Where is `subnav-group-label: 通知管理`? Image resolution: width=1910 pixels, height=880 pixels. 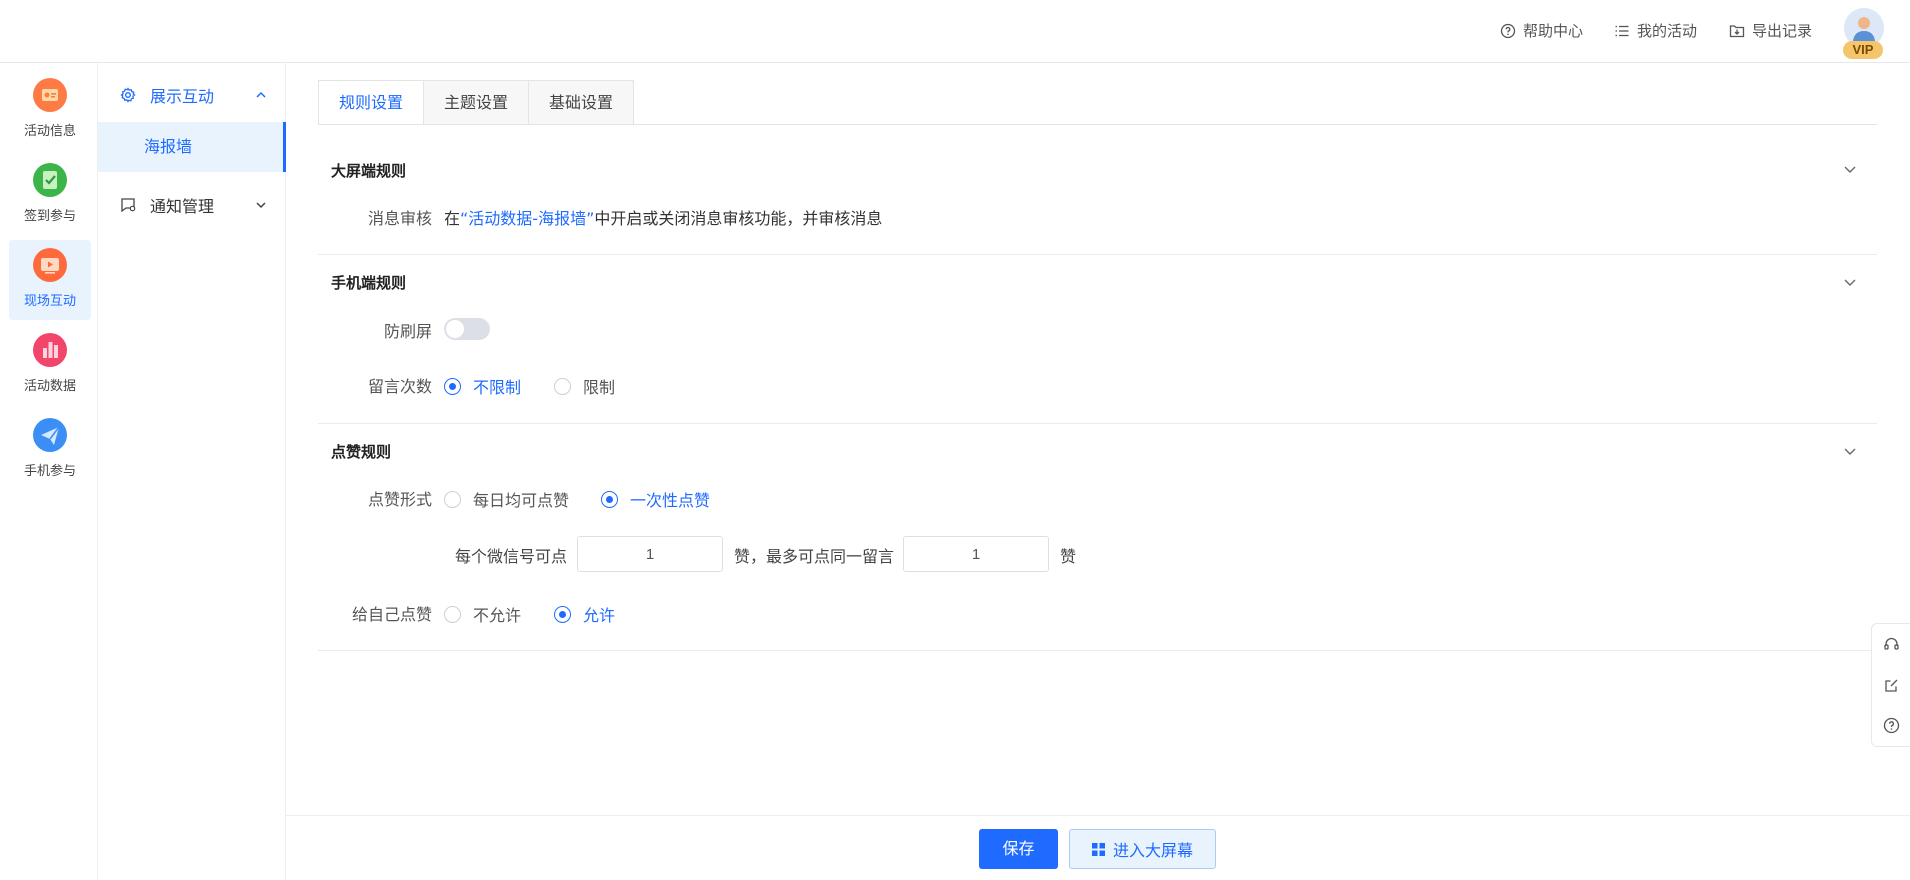 subnav-group-label: 通知管理 is located at coordinates (182, 206).